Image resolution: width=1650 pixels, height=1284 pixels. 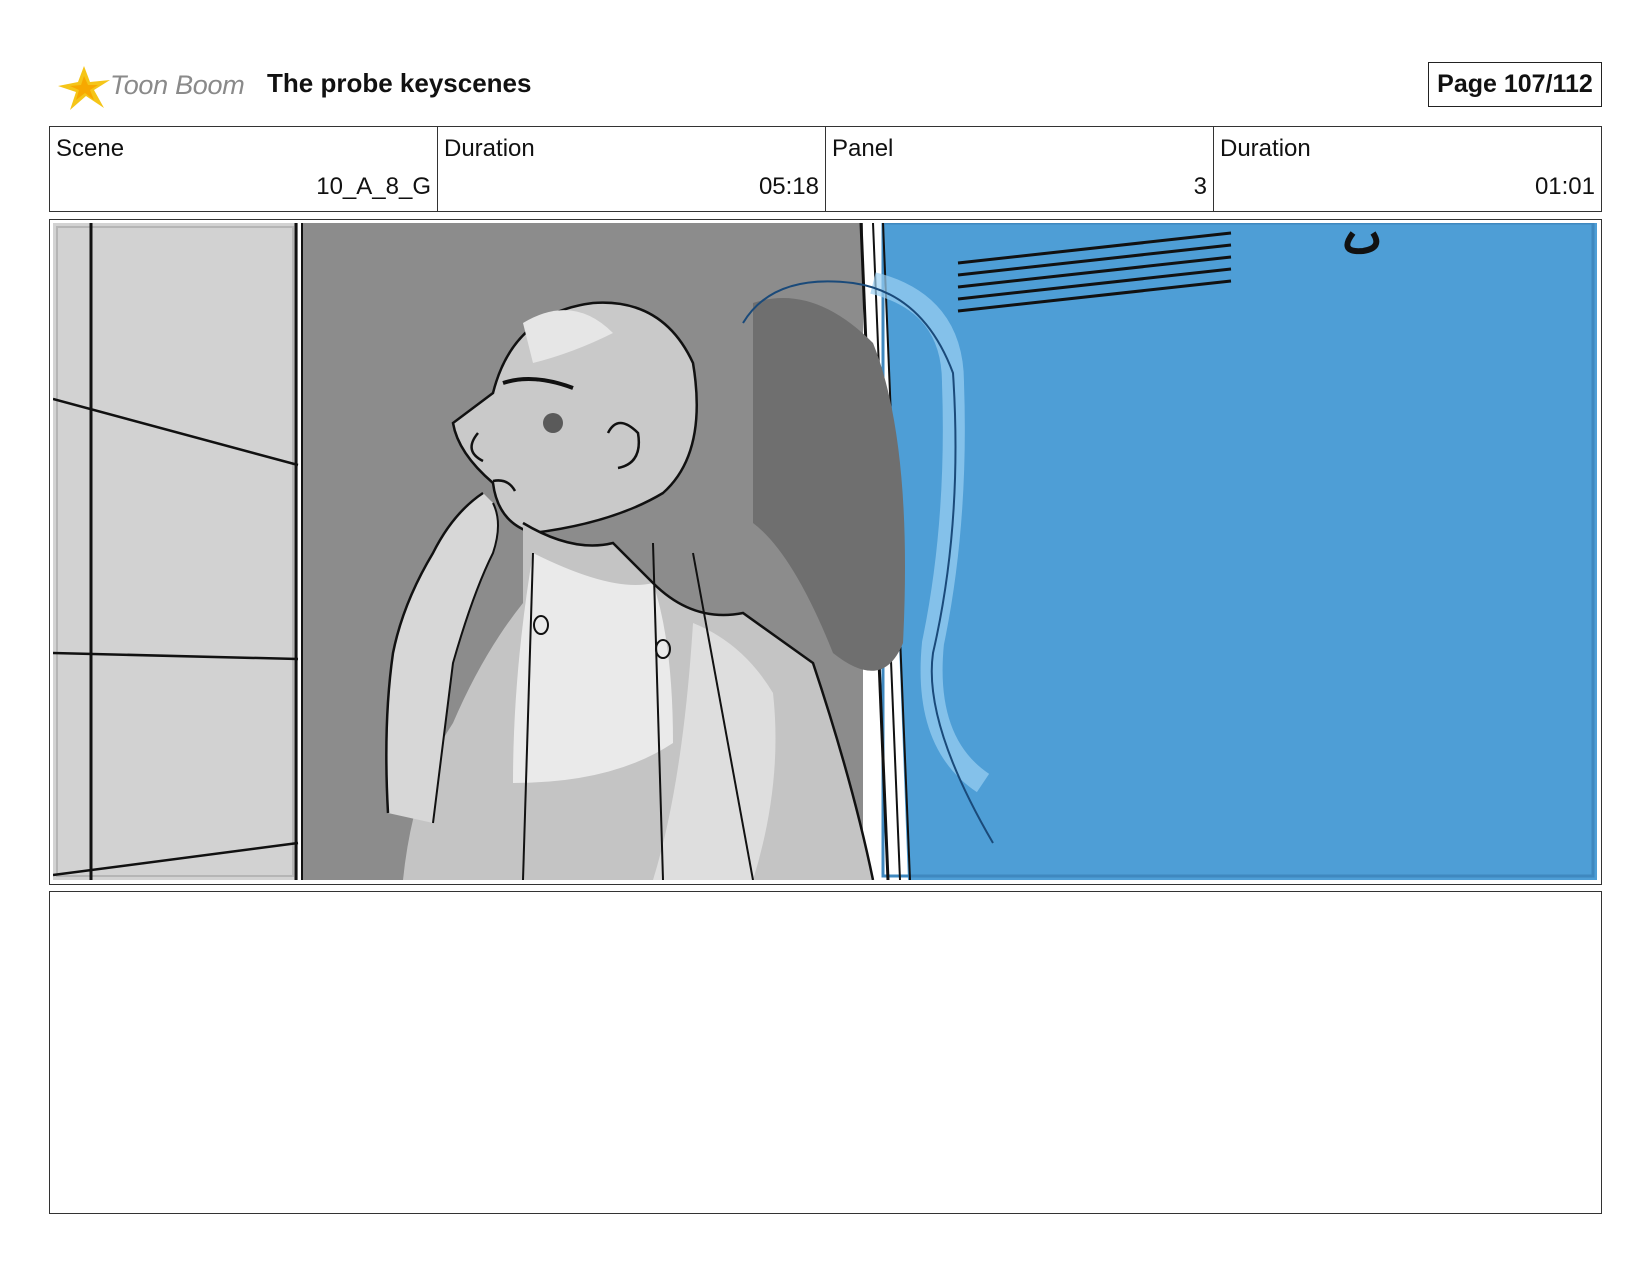 What do you see at coordinates (90, 148) in the screenshot?
I see `scene-label: Scene` at bounding box center [90, 148].